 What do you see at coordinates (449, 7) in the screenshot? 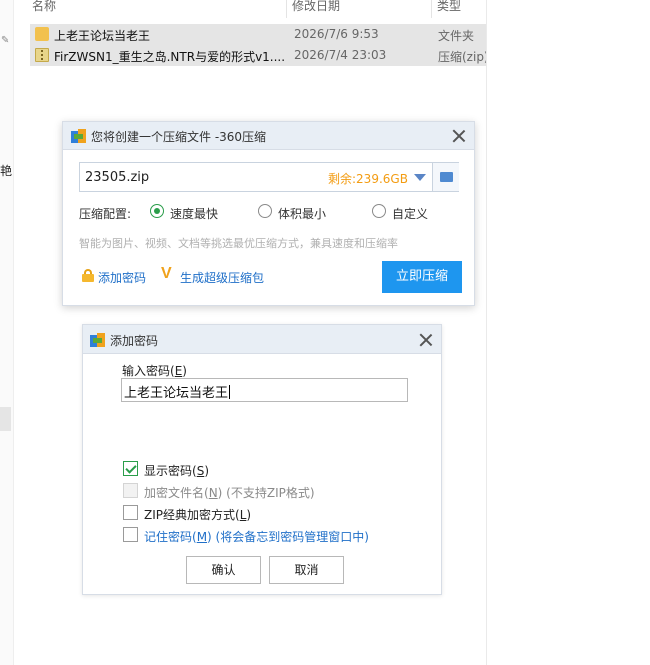
I see `column-header-type: 类型` at bounding box center [449, 7].